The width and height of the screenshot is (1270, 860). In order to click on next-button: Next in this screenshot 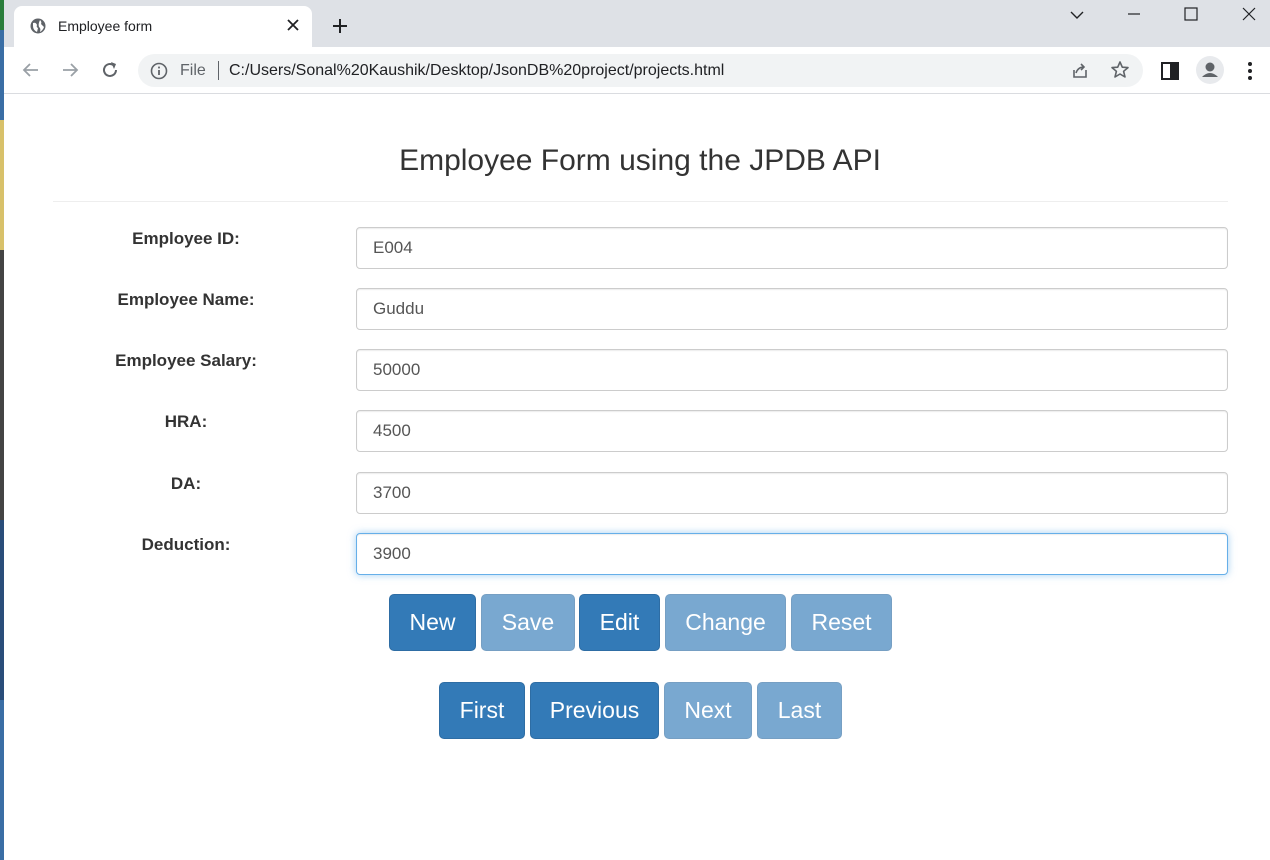, I will do `click(708, 710)`.